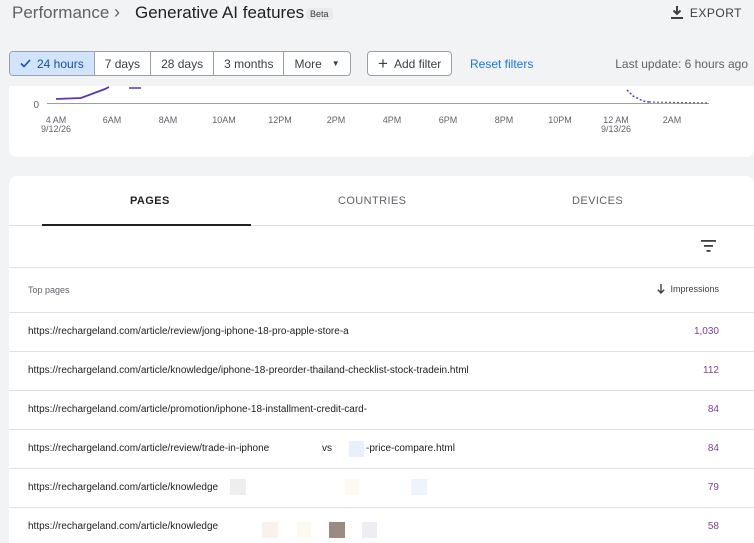 The width and height of the screenshot is (754, 543). What do you see at coordinates (713, 526) in the screenshot?
I see `impressions-value: 58` at bounding box center [713, 526].